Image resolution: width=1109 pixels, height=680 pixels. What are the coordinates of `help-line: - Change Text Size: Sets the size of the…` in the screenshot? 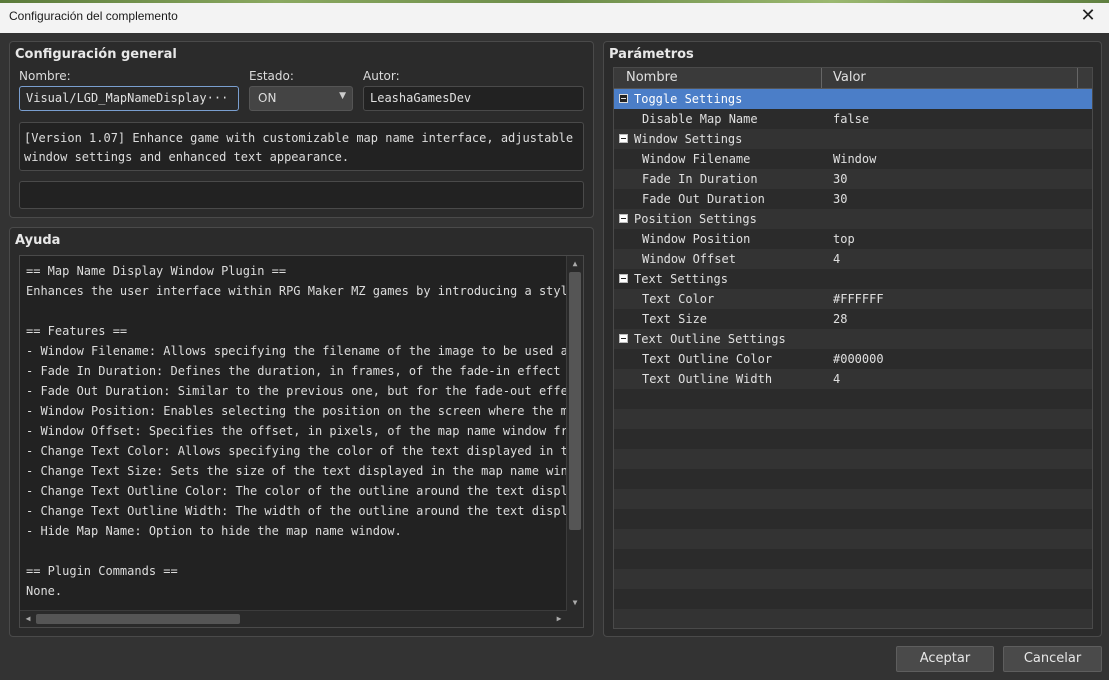 It's located at (296, 471).